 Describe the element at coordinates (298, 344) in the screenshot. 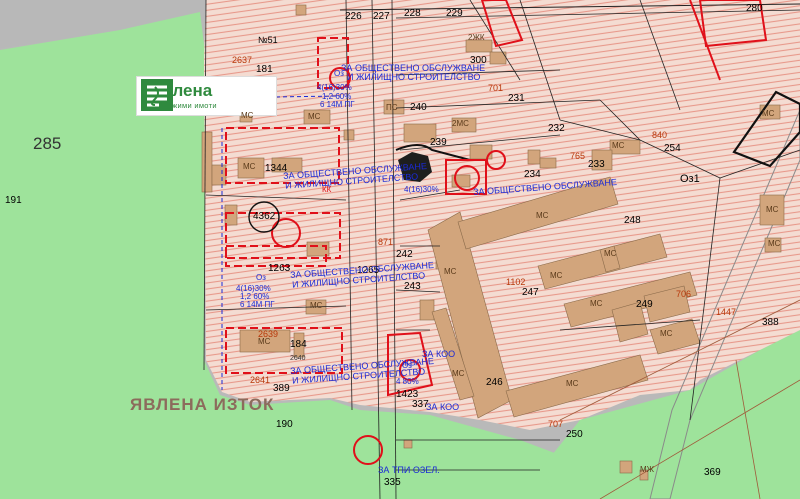

I see `parcel-label: 184` at that location.